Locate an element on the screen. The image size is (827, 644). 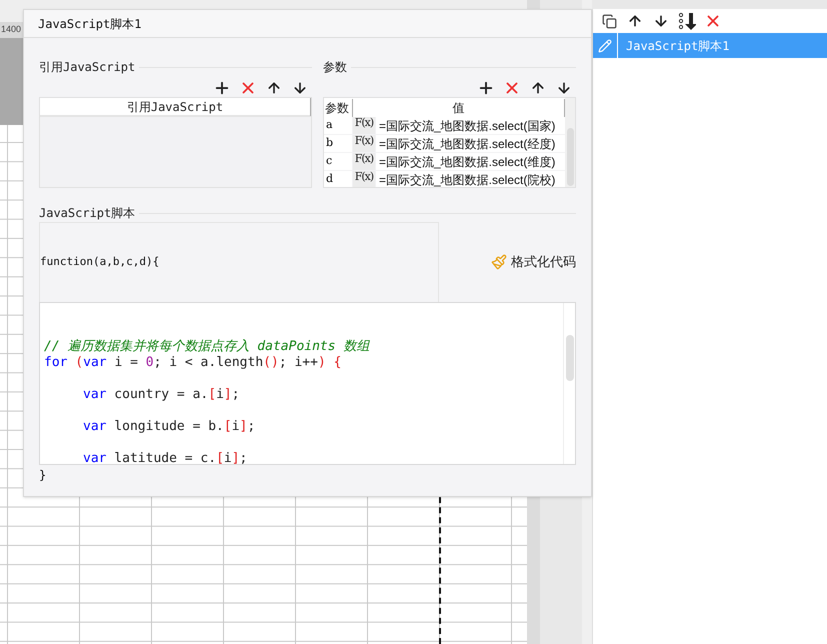
code-line: var latitude = c.[i]; is located at coordinates (165, 457).